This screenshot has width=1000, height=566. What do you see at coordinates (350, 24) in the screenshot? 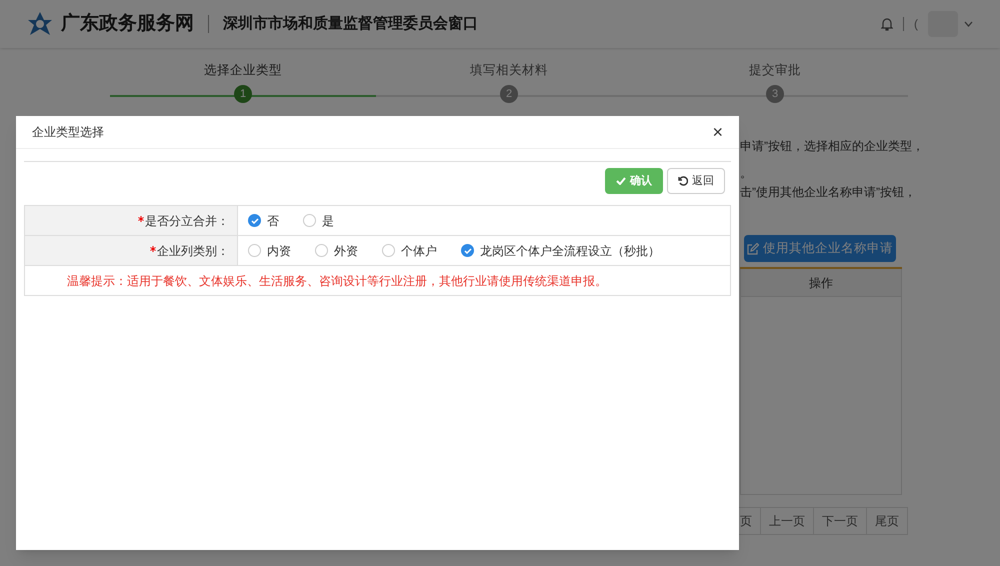
I see `window-title: 深圳市市场和质量监督管理委员会窗口` at bounding box center [350, 24].